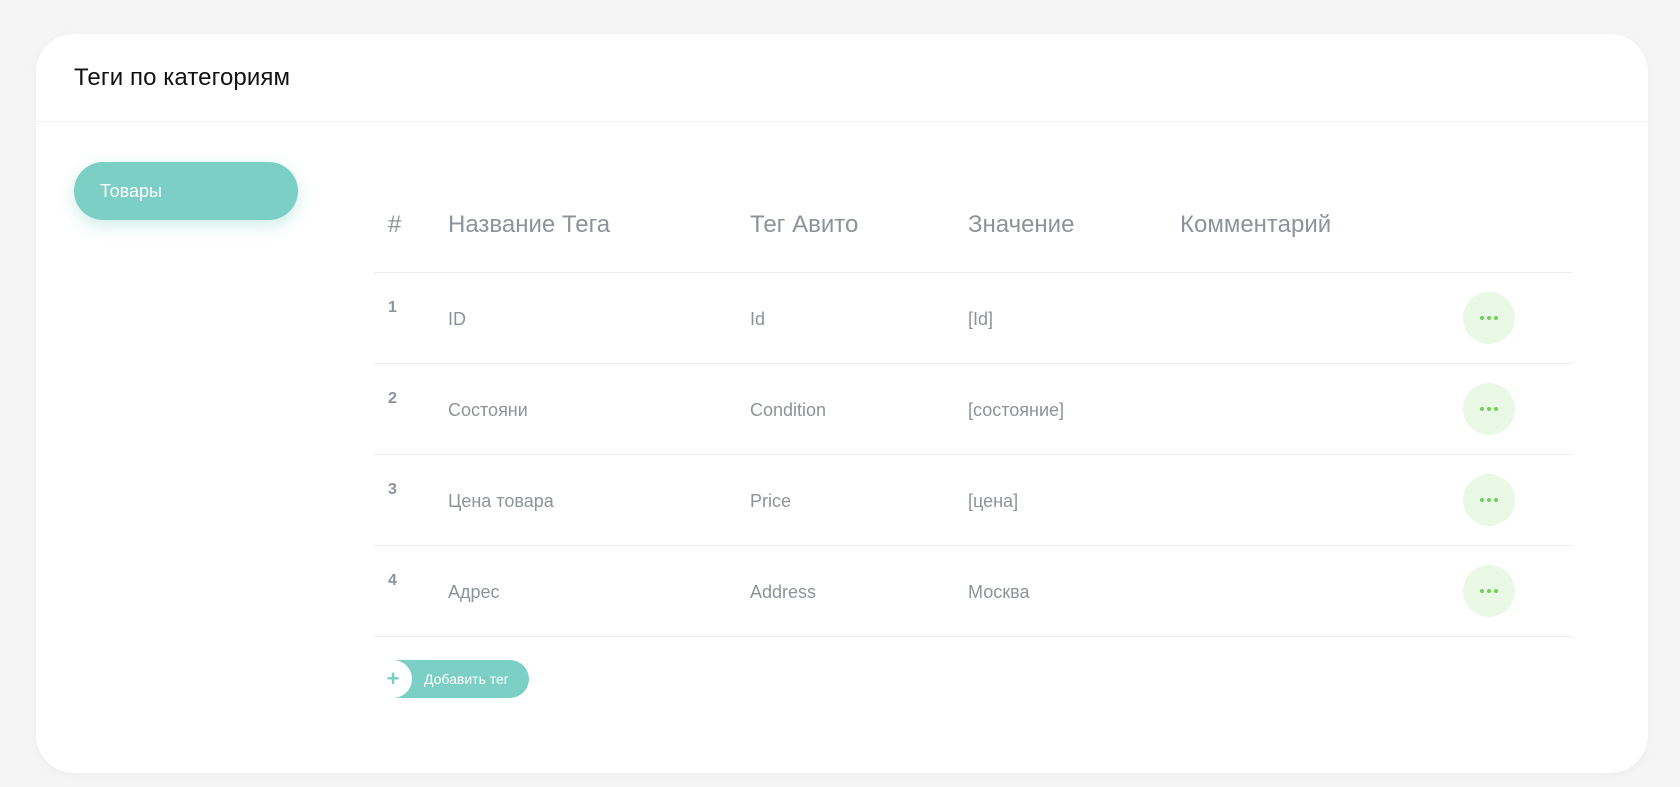  What do you see at coordinates (804, 224) in the screenshot?
I see `col-header-avito-tag: Тег Авито` at bounding box center [804, 224].